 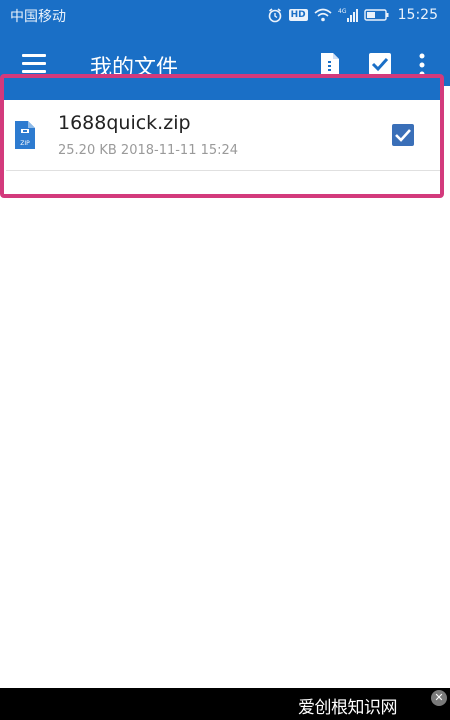 What do you see at coordinates (342, 11) in the screenshot?
I see `network-type-label: 4G` at bounding box center [342, 11].